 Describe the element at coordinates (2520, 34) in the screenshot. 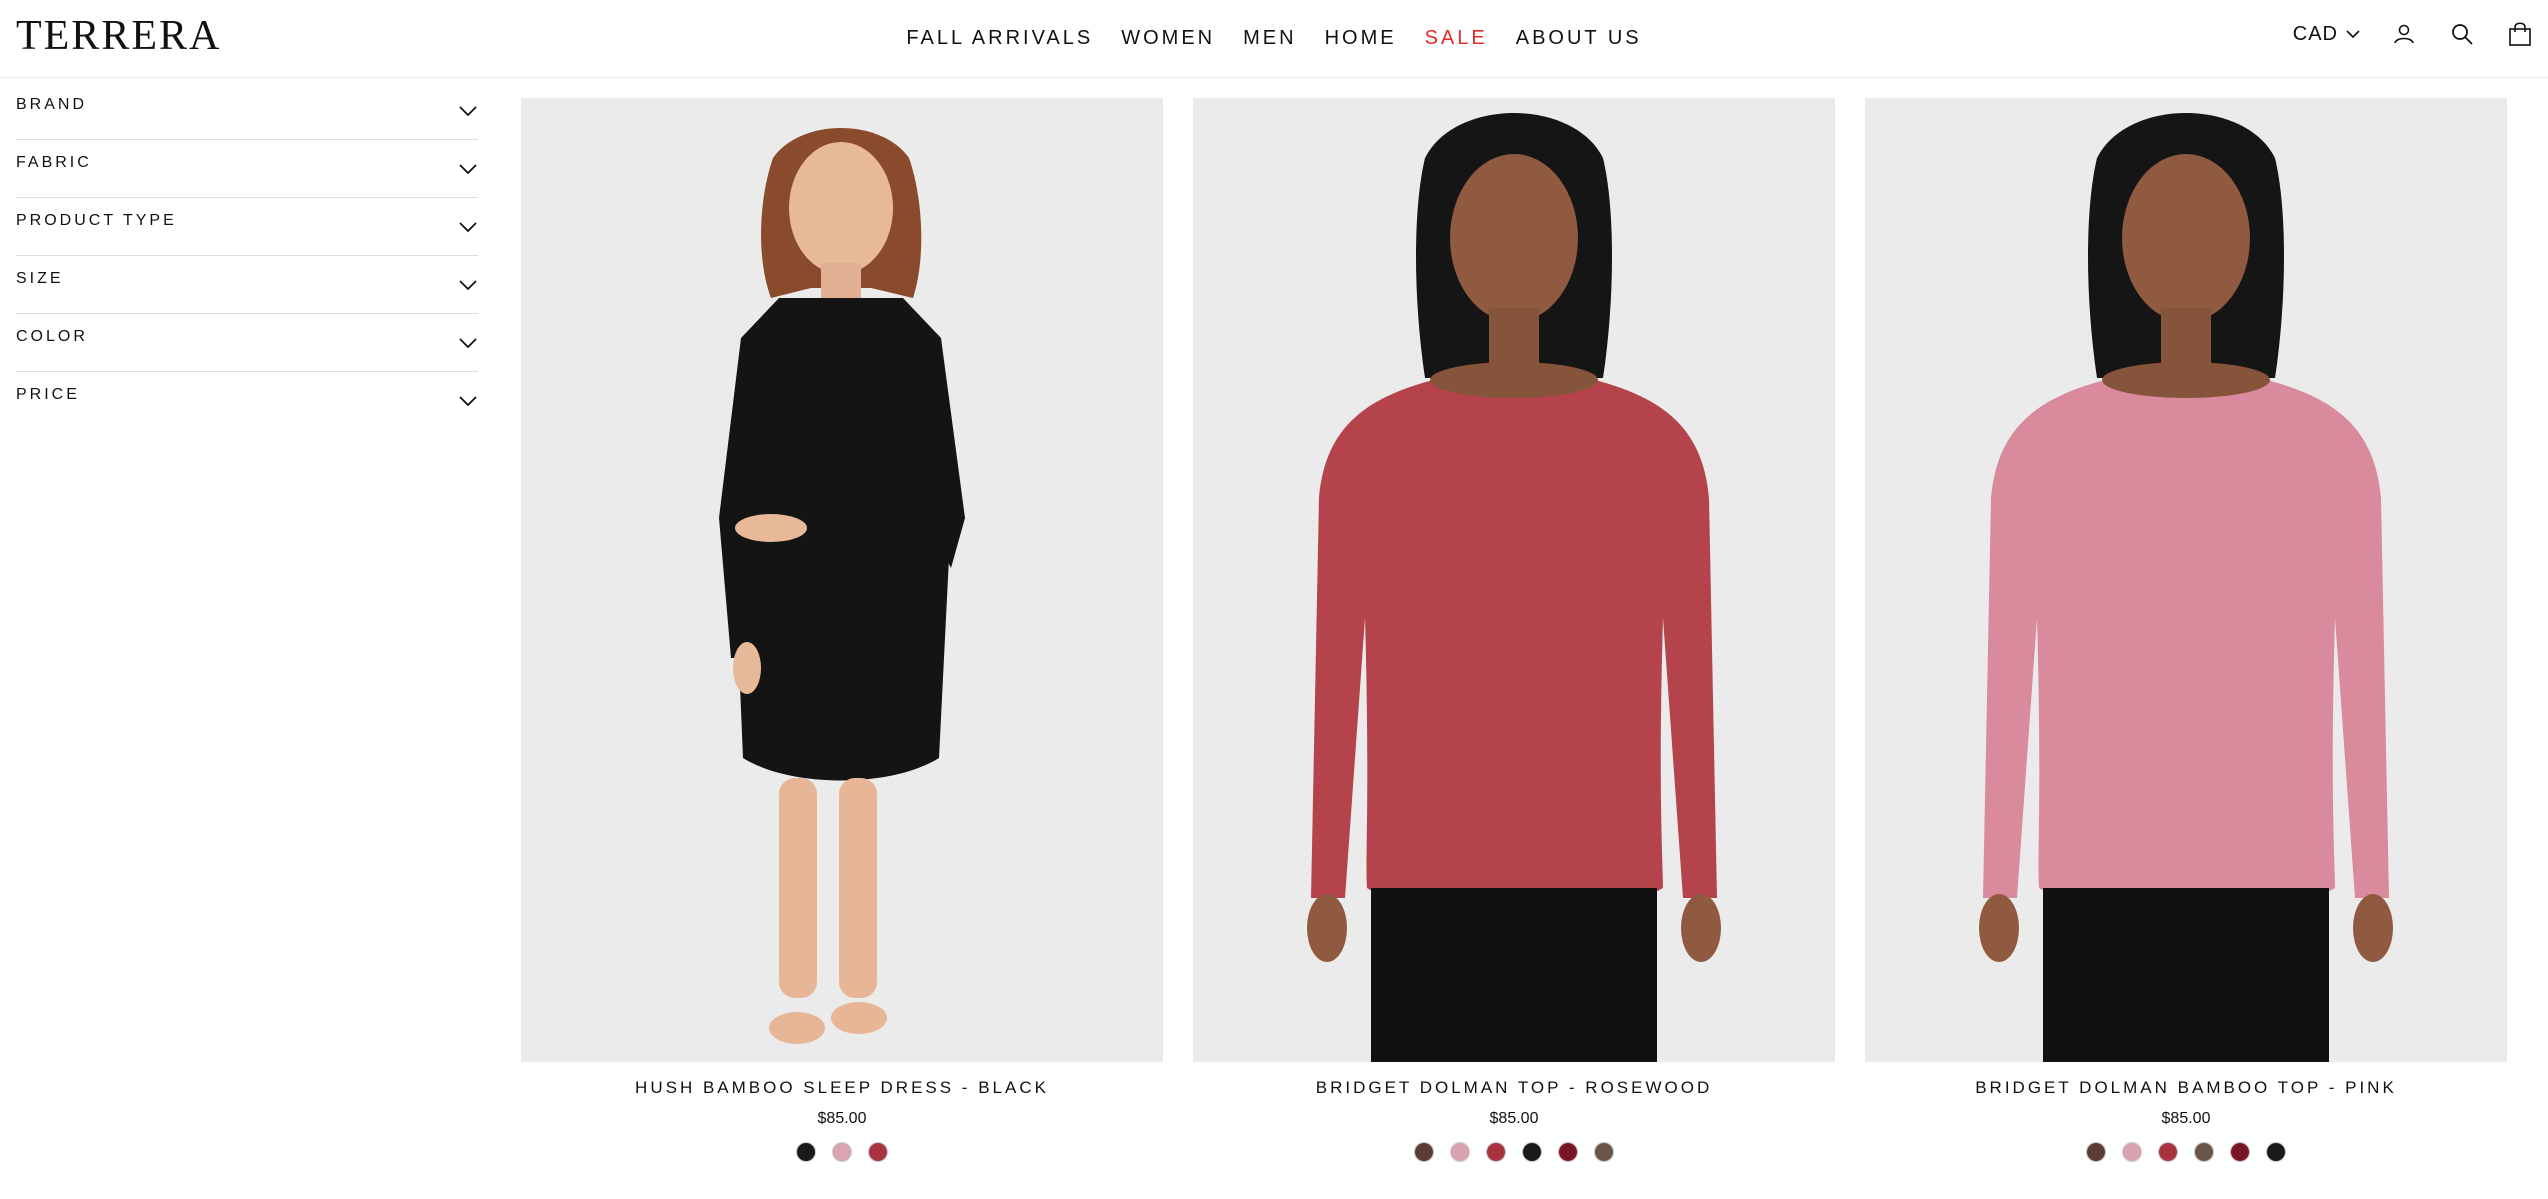

I see `cart-icon` at that location.